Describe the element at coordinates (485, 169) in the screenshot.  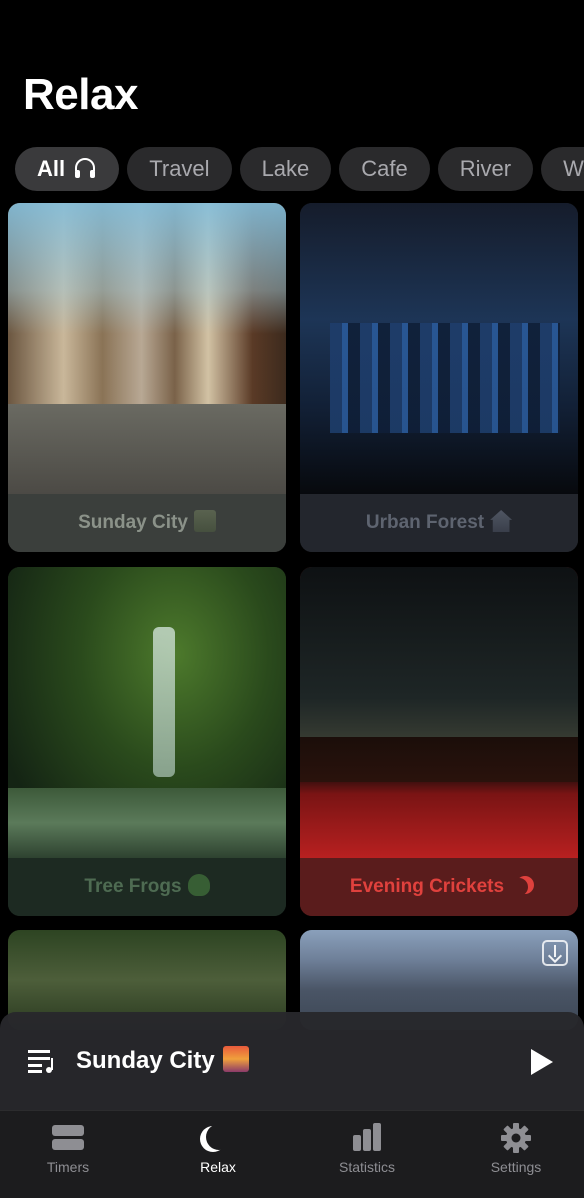
I see `chip-river: River` at that location.